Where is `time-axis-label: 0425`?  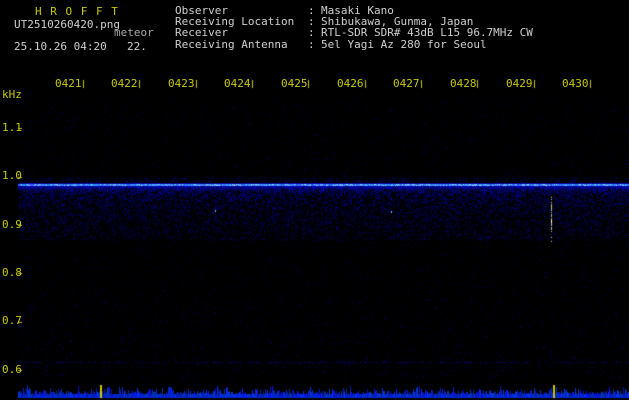
time-axis-label: 0425 is located at coordinates (294, 83).